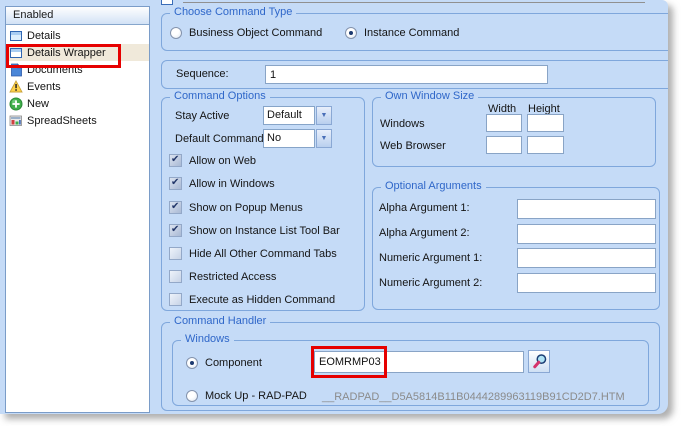 The image size is (684, 426). What do you see at coordinates (44, 35) in the screenshot?
I see `sidebar-item-label: Details` at bounding box center [44, 35].